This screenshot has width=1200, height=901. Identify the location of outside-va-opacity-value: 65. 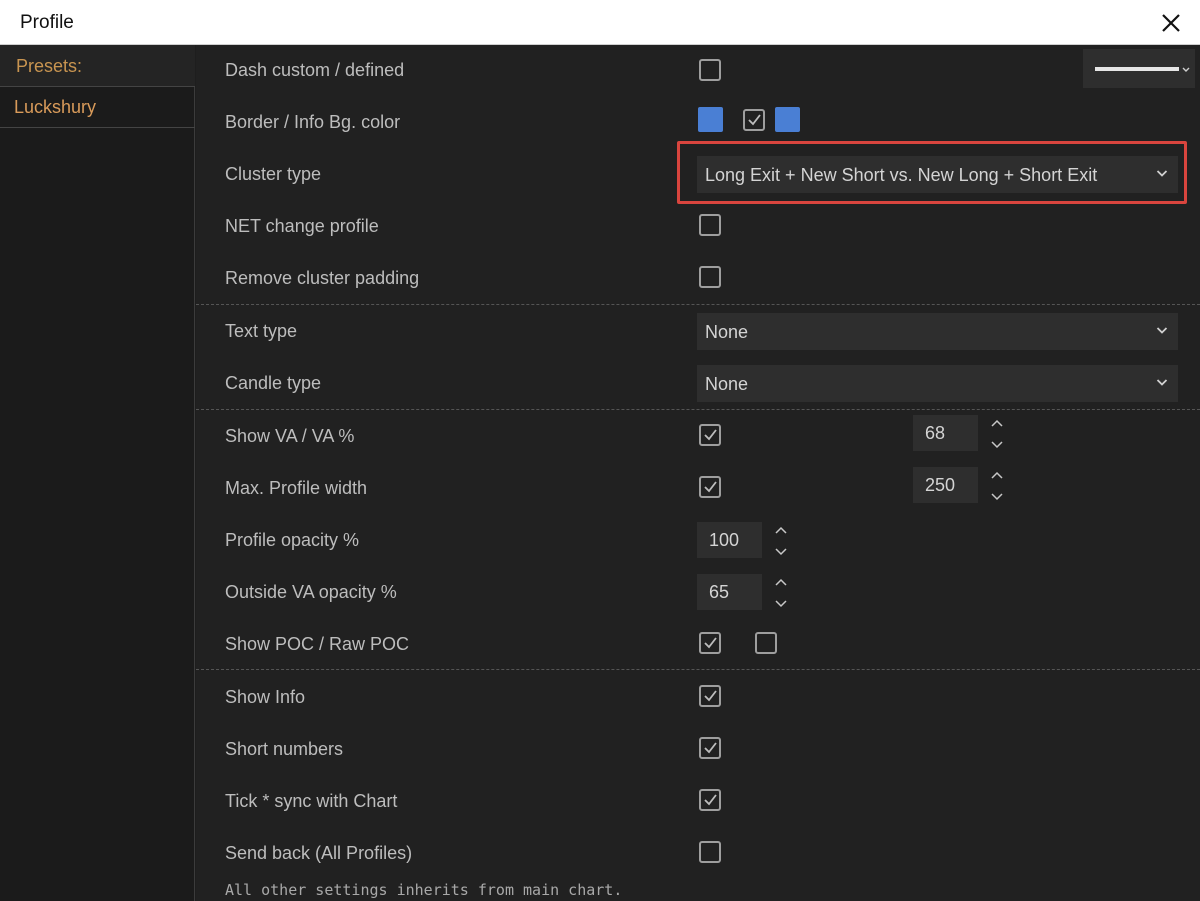
(719, 592).